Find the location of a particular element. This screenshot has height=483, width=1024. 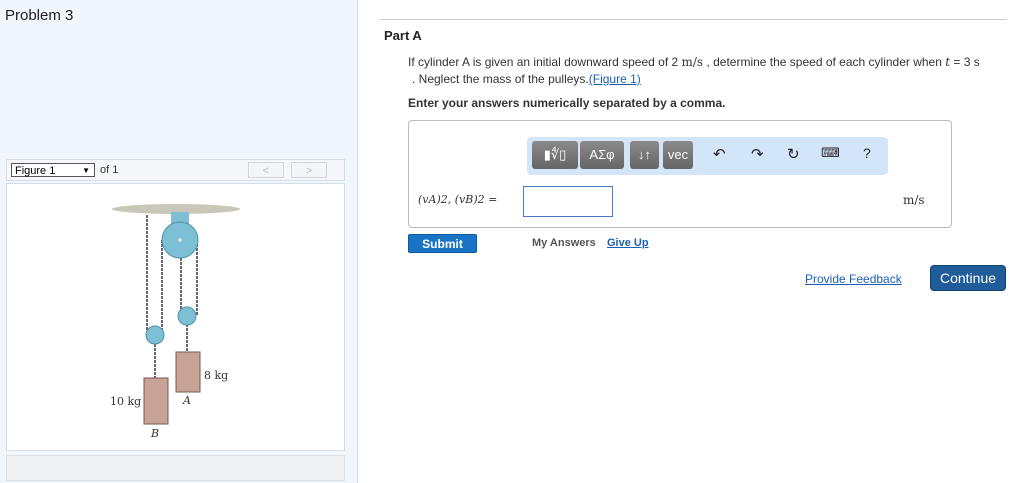

give-up-link: Give Up is located at coordinates (628, 243).